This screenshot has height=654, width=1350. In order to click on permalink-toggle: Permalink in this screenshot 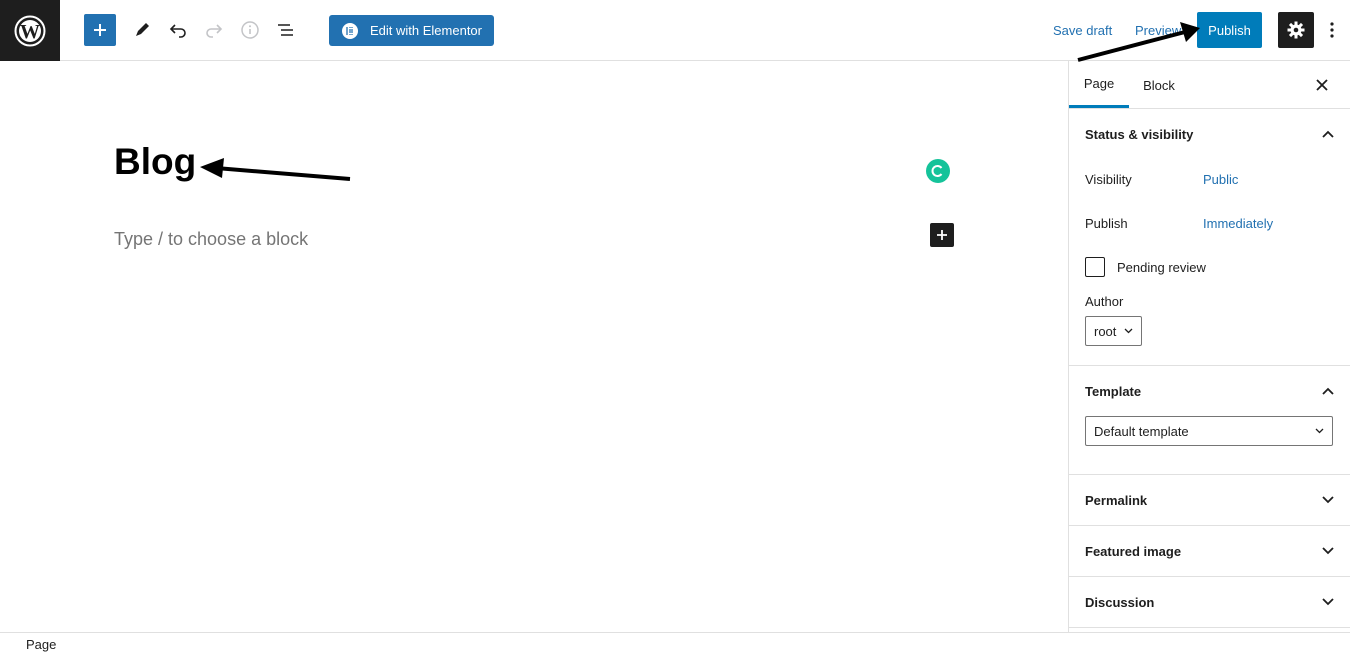, I will do `click(1209, 500)`.